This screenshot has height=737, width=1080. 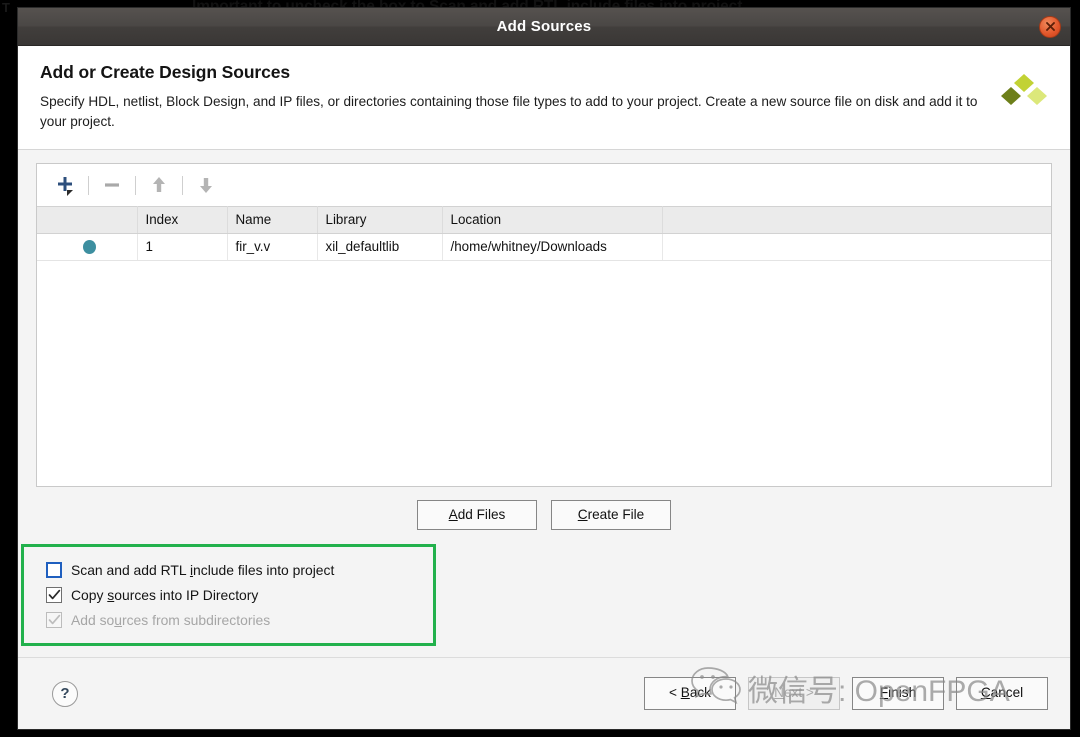 What do you see at coordinates (112, 185) in the screenshot?
I see `minus-icon` at bounding box center [112, 185].